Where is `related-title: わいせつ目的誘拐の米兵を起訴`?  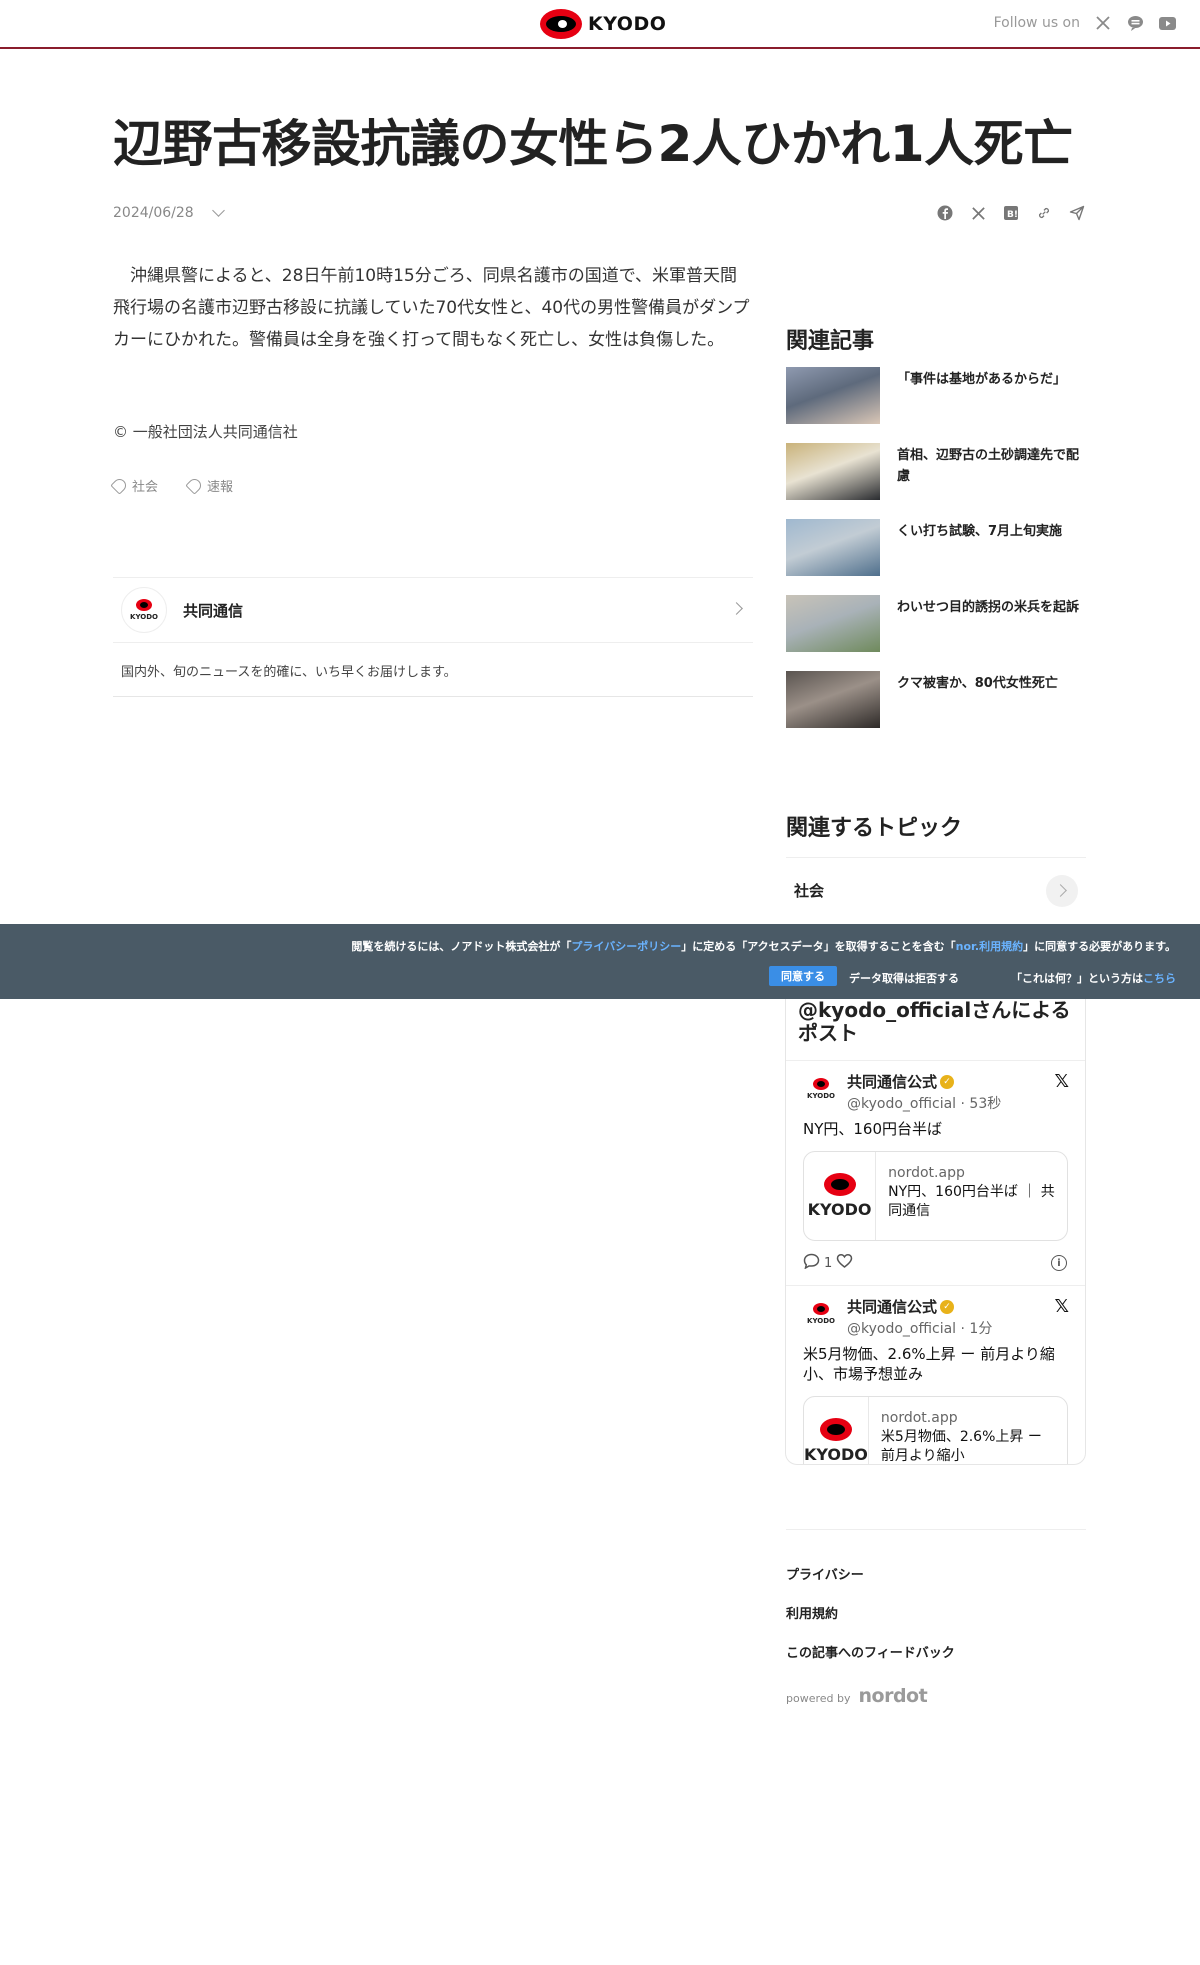 related-title: わいせつ目的誘拐の米兵を起訴 is located at coordinates (988, 607).